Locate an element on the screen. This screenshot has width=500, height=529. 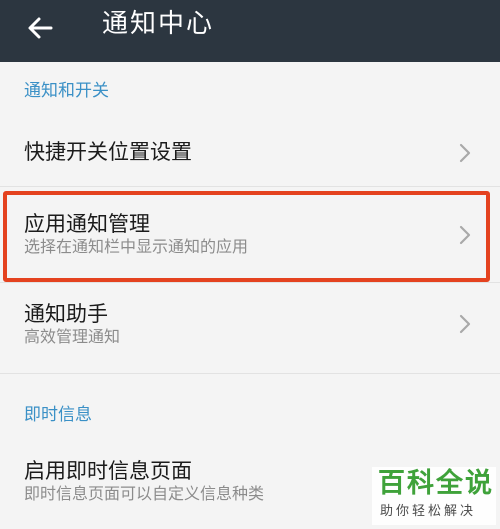
arrow-left-icon is located at coordinates (40, 28).